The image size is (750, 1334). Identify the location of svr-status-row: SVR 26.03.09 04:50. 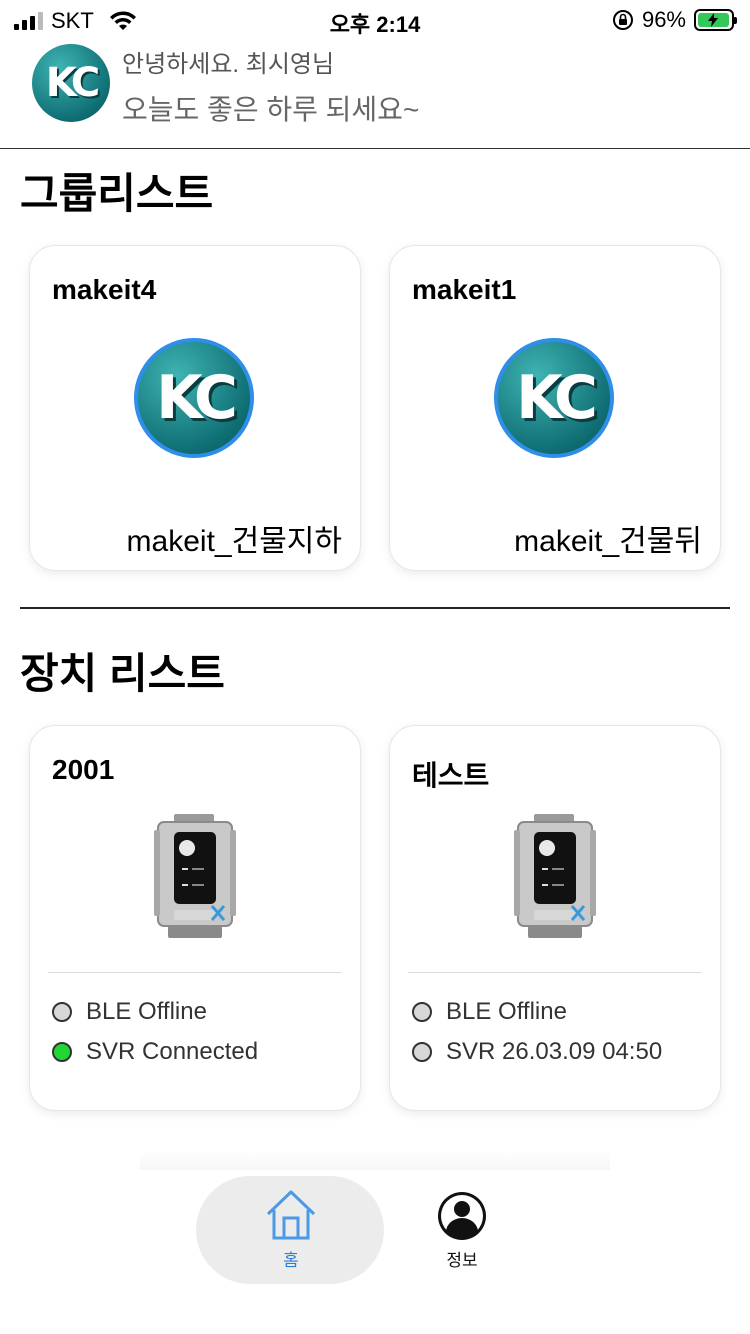
(537, 1052).